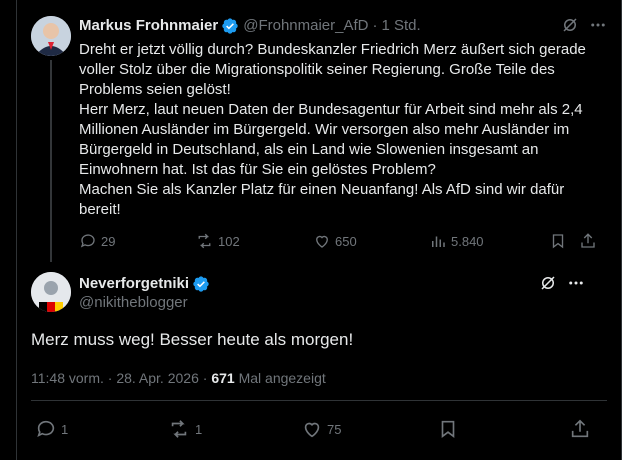  I want to click on reply-count: 29, so click(108, 241).